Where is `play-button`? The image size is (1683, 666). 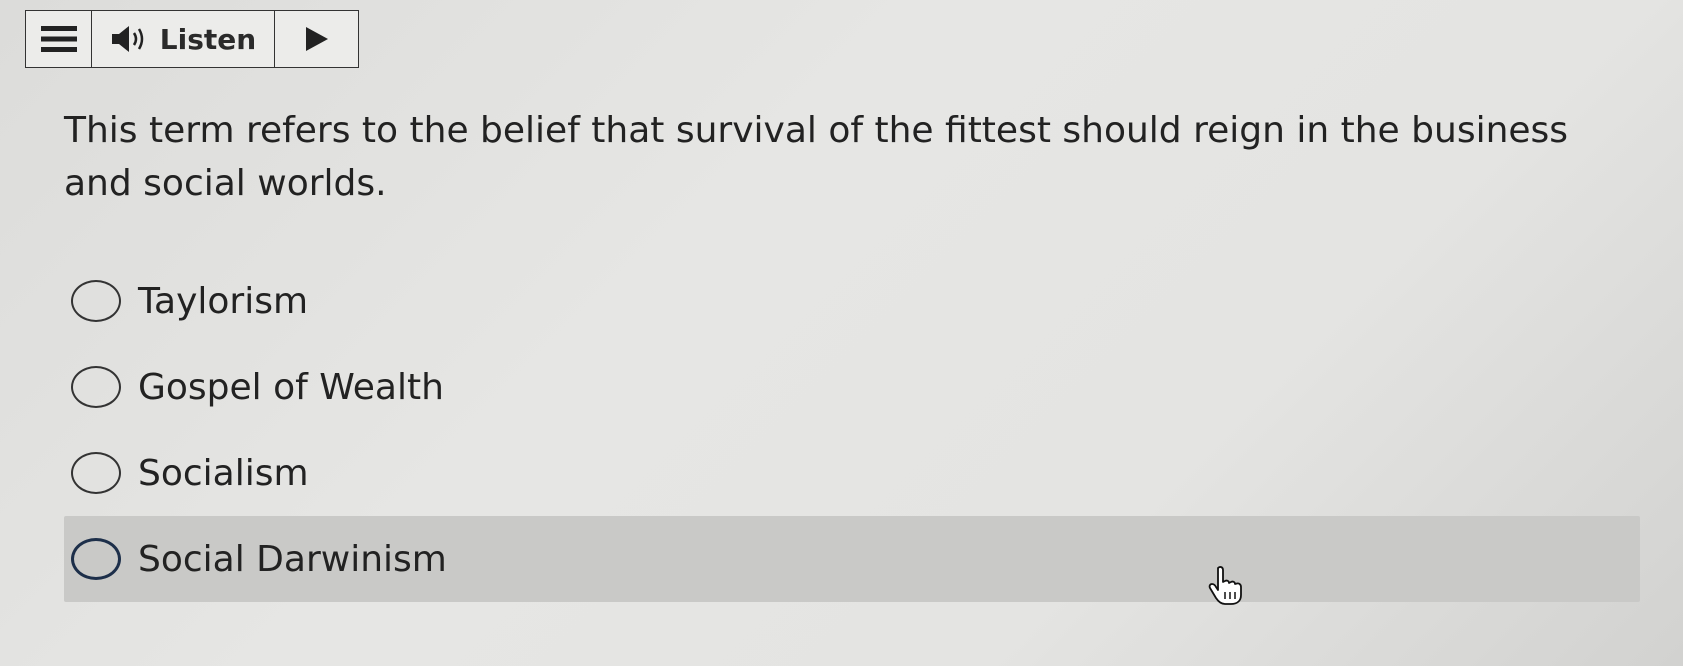
play-button is located at coordinates (316, 39).